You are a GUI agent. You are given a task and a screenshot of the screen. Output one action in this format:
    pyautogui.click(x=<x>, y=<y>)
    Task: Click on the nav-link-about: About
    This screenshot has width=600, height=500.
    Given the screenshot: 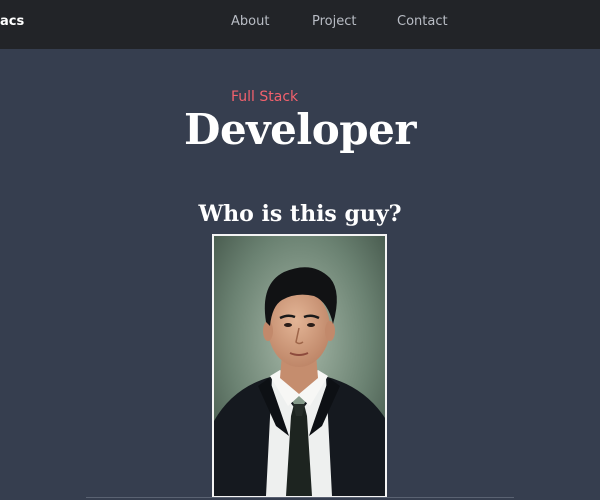 What is the action you would take?
    pyautogui.click(x=250, y=22)
    